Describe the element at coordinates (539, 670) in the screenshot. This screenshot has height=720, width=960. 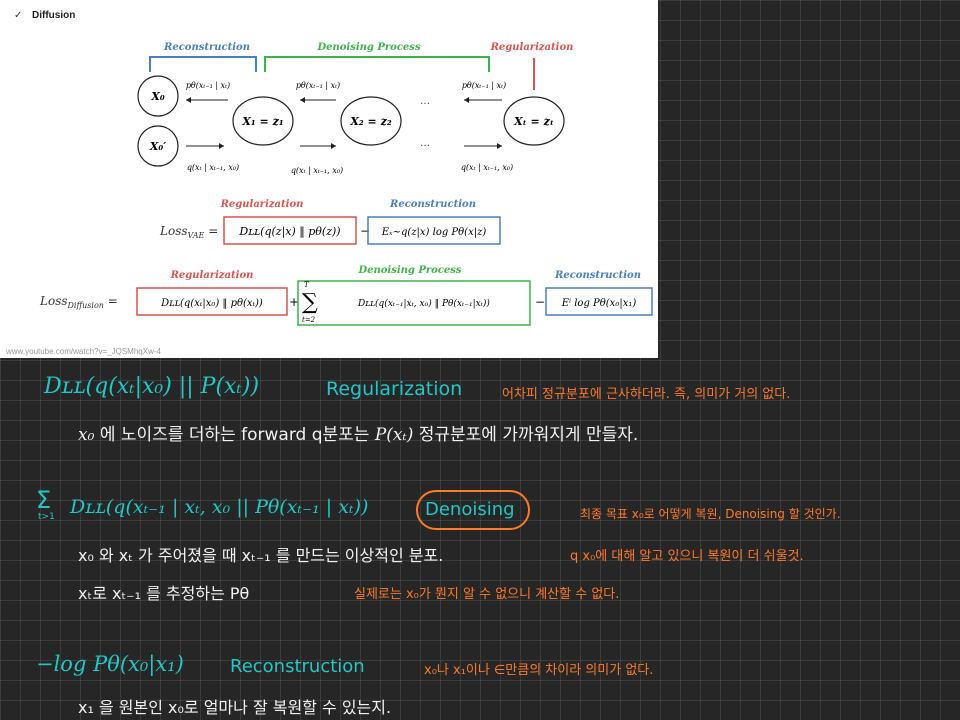
I see `note6-comment: x₀나 x₁이나 ∈만큼의 차이라 의미가 없다.` at that location.